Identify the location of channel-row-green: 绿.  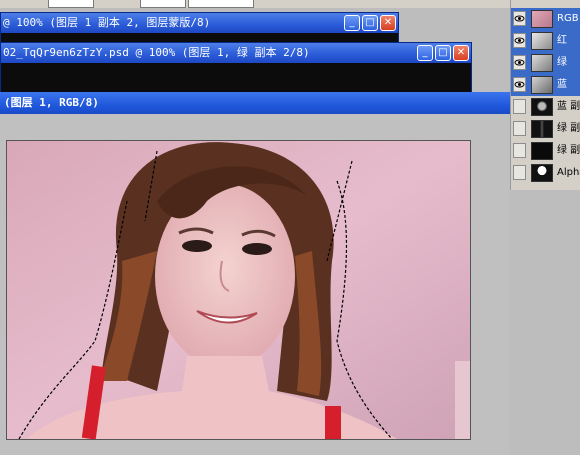
(545, 63).